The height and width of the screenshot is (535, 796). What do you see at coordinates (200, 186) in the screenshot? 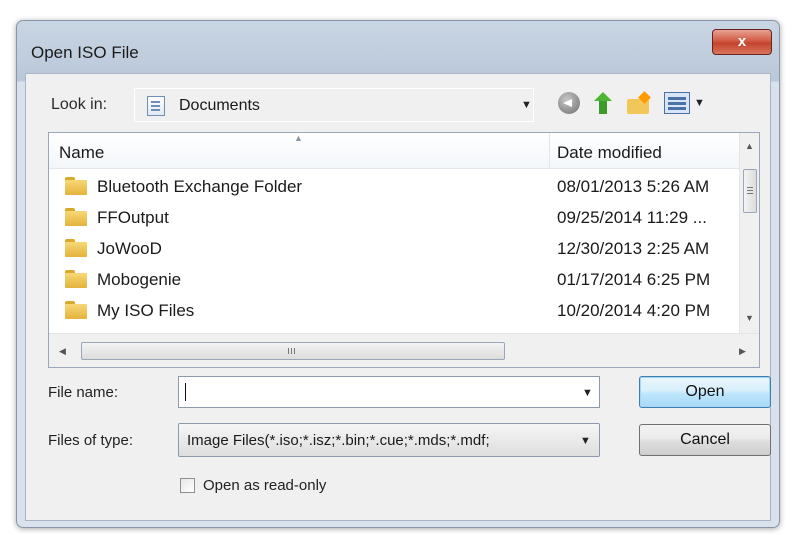
I see `item-name: Bluetooth Exchange Folder` at bounding box center [200, 186].